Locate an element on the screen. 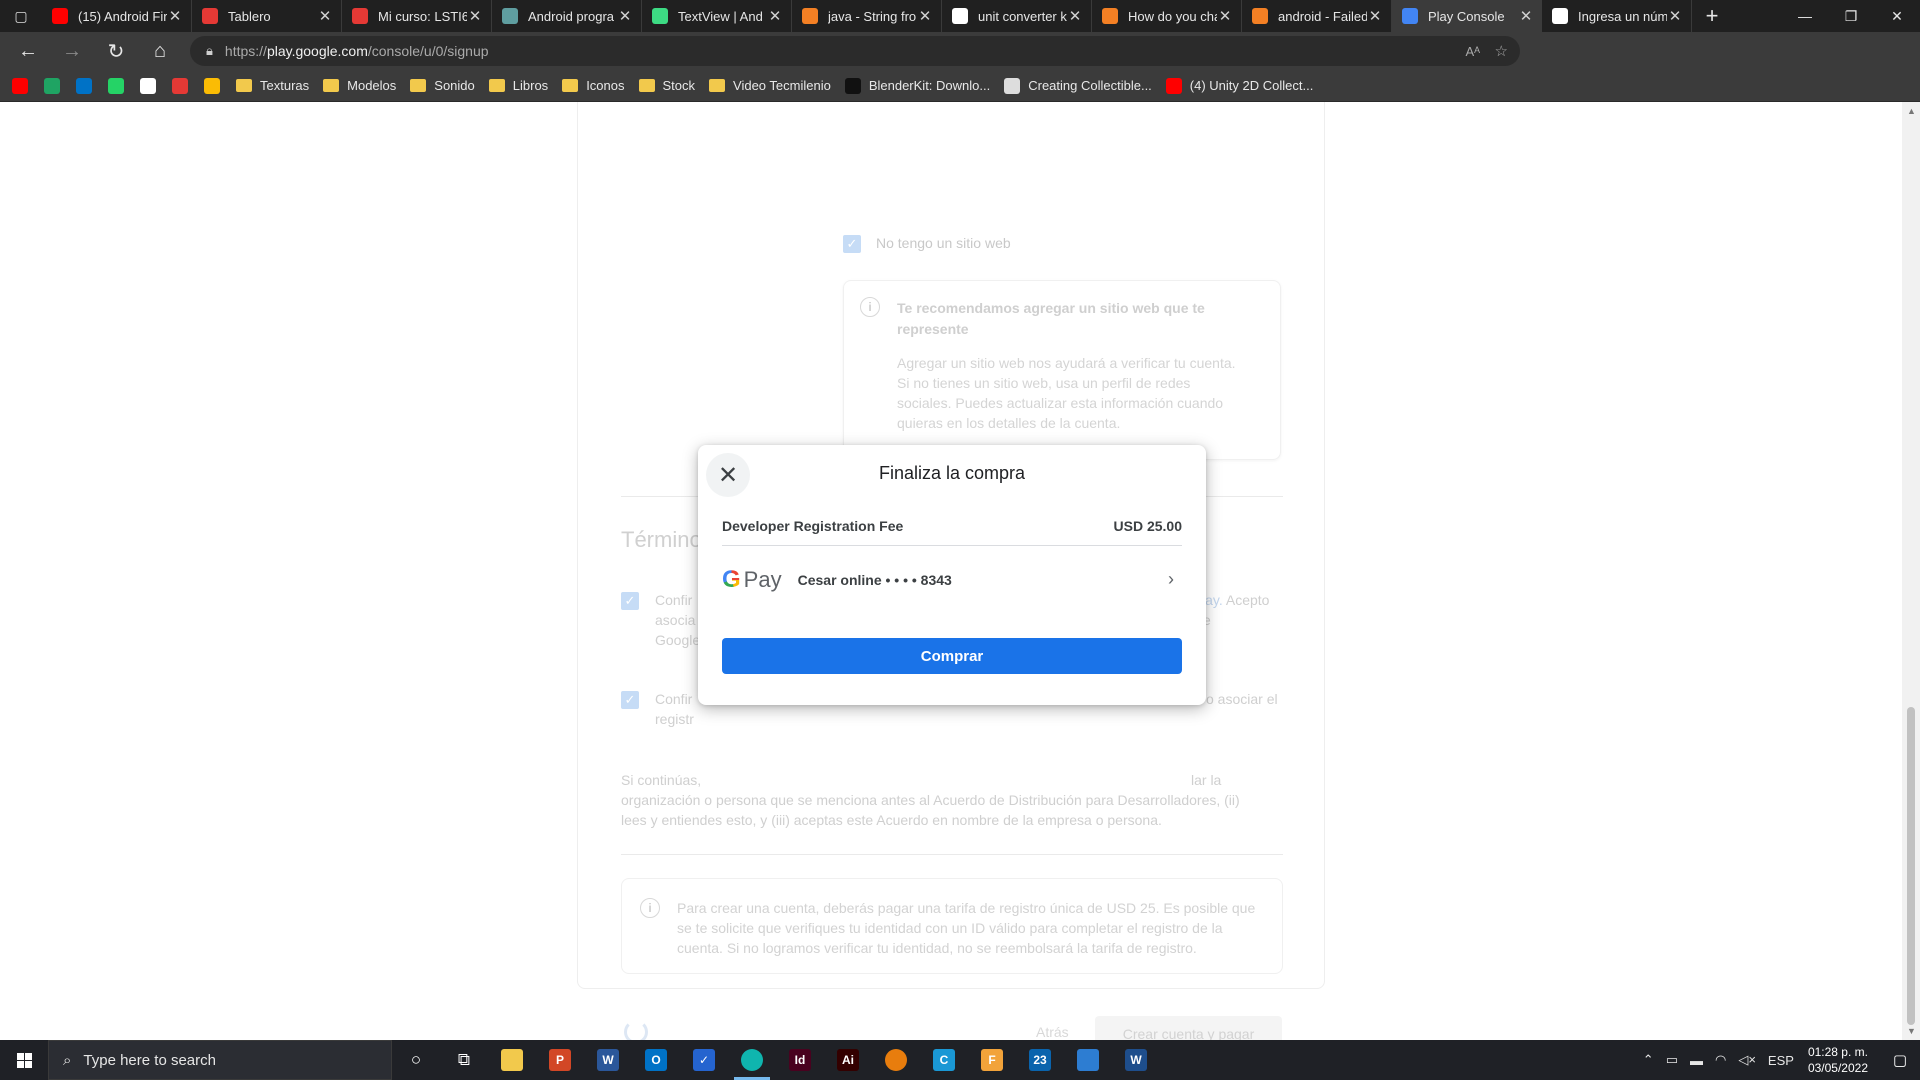  notification-center-button: ▢ is located at coordinates (1900, 1060).